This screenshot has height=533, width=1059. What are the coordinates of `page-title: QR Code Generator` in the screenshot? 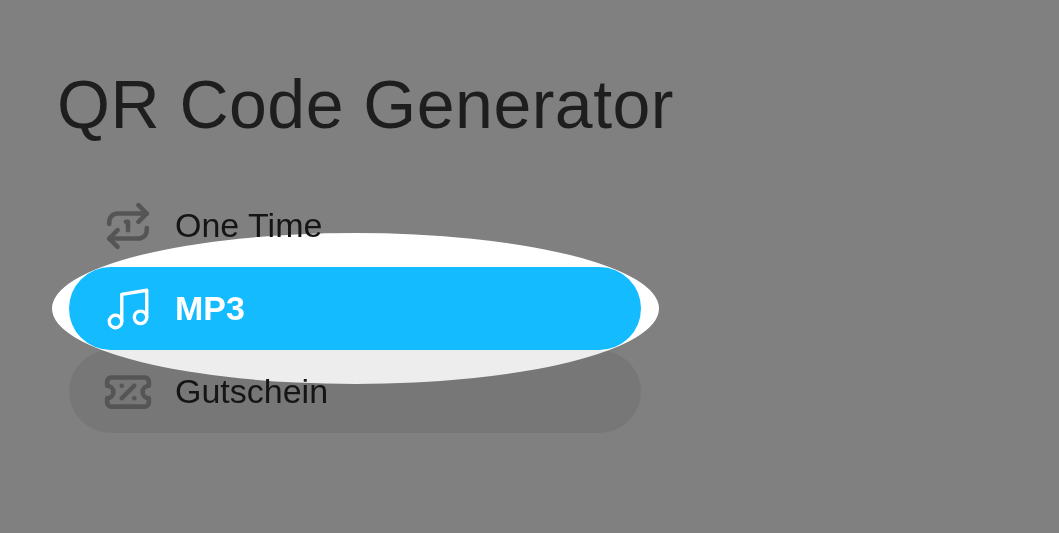 It's located at (365, 104).